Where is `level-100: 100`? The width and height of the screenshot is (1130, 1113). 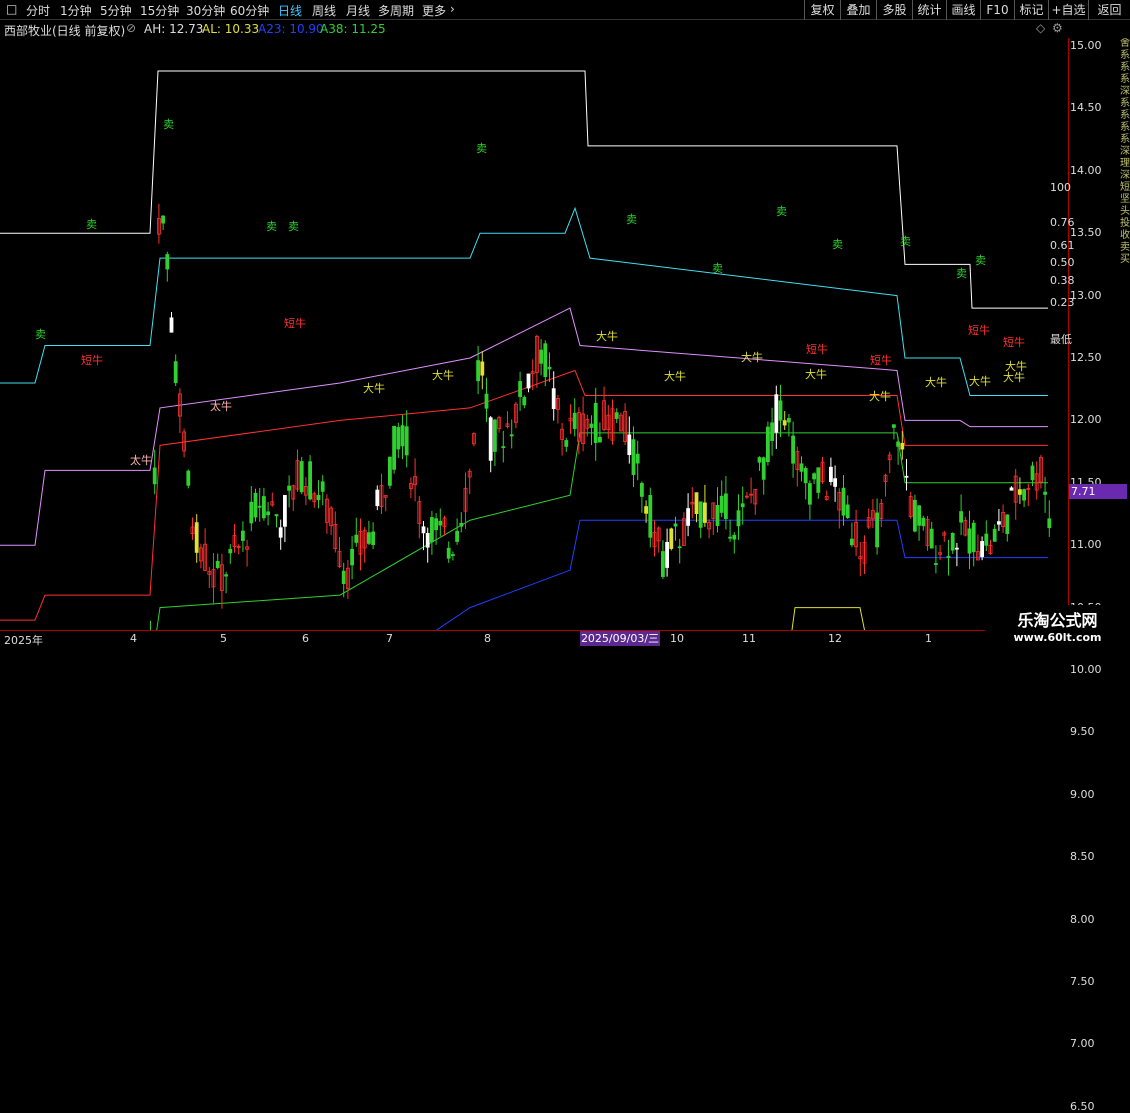
level-100: 100 is located at coordinates (1060, 187).